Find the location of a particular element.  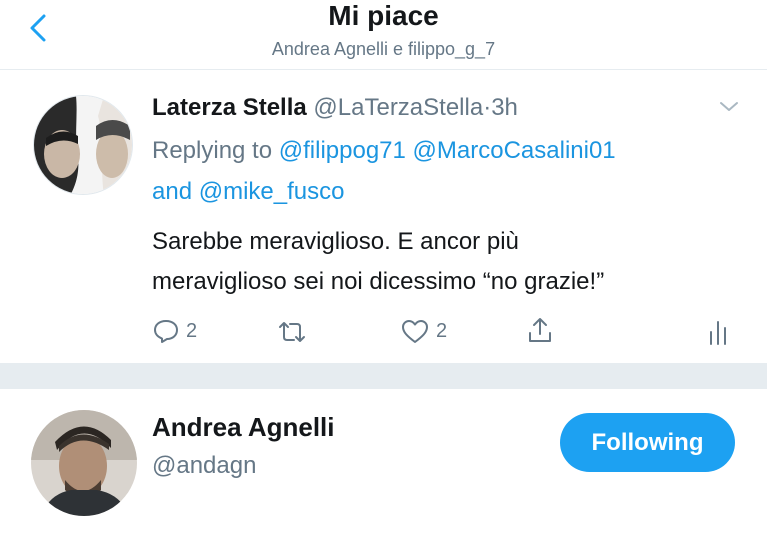

page-subtitle: Andrea Agnelli e filippo_g_7 is located at coordinates (383, 49).